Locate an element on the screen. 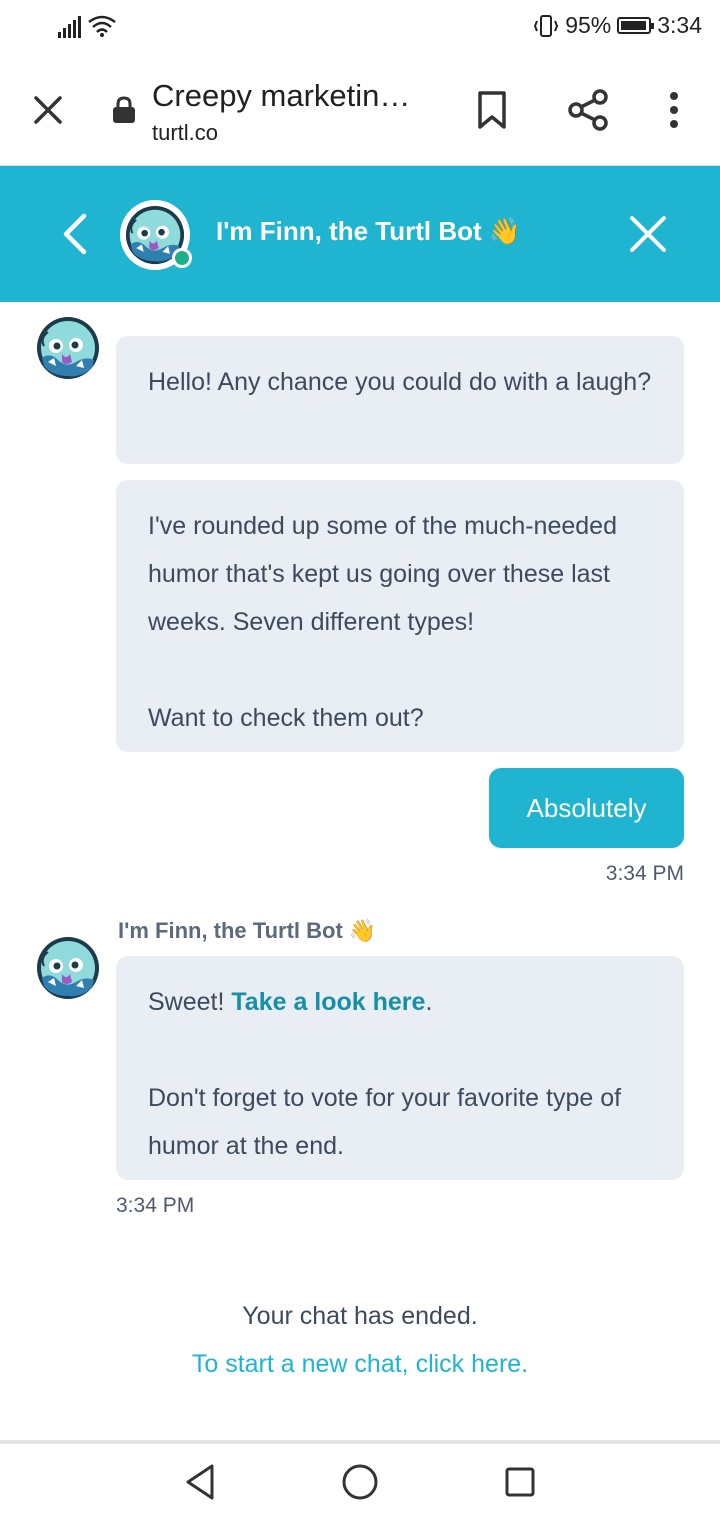 The image size is (720, 1520). close-tab-icon is located at coordinates (48, 110).